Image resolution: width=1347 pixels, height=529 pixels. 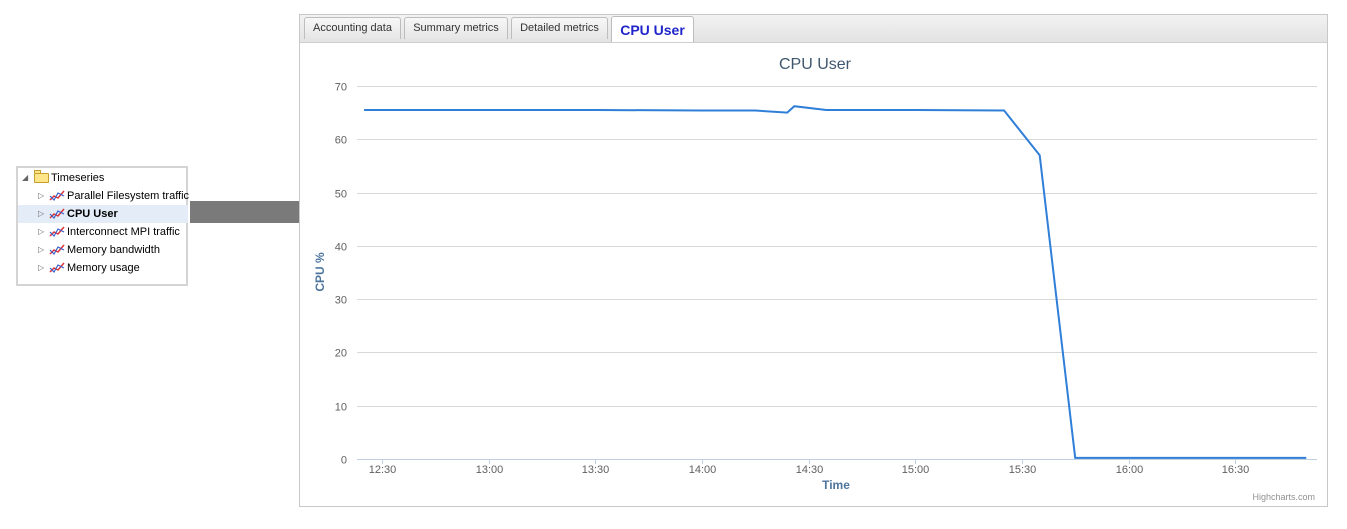 I want to click on y-tick-label: 70, so click(x=341, y=88).